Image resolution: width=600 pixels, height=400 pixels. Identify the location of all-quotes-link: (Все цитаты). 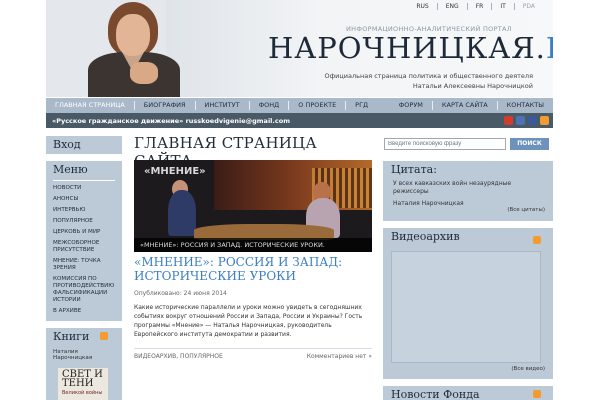
(526, 210).